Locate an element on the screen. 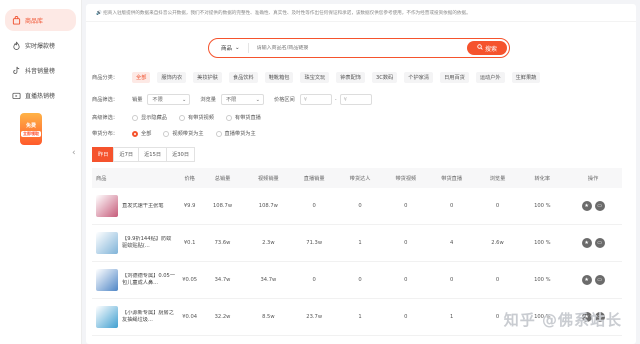 This screenshot has height=344, width=640. sidebar-item-douyin-sales: 抖音销量榜 is located at coordinates (40, 70).